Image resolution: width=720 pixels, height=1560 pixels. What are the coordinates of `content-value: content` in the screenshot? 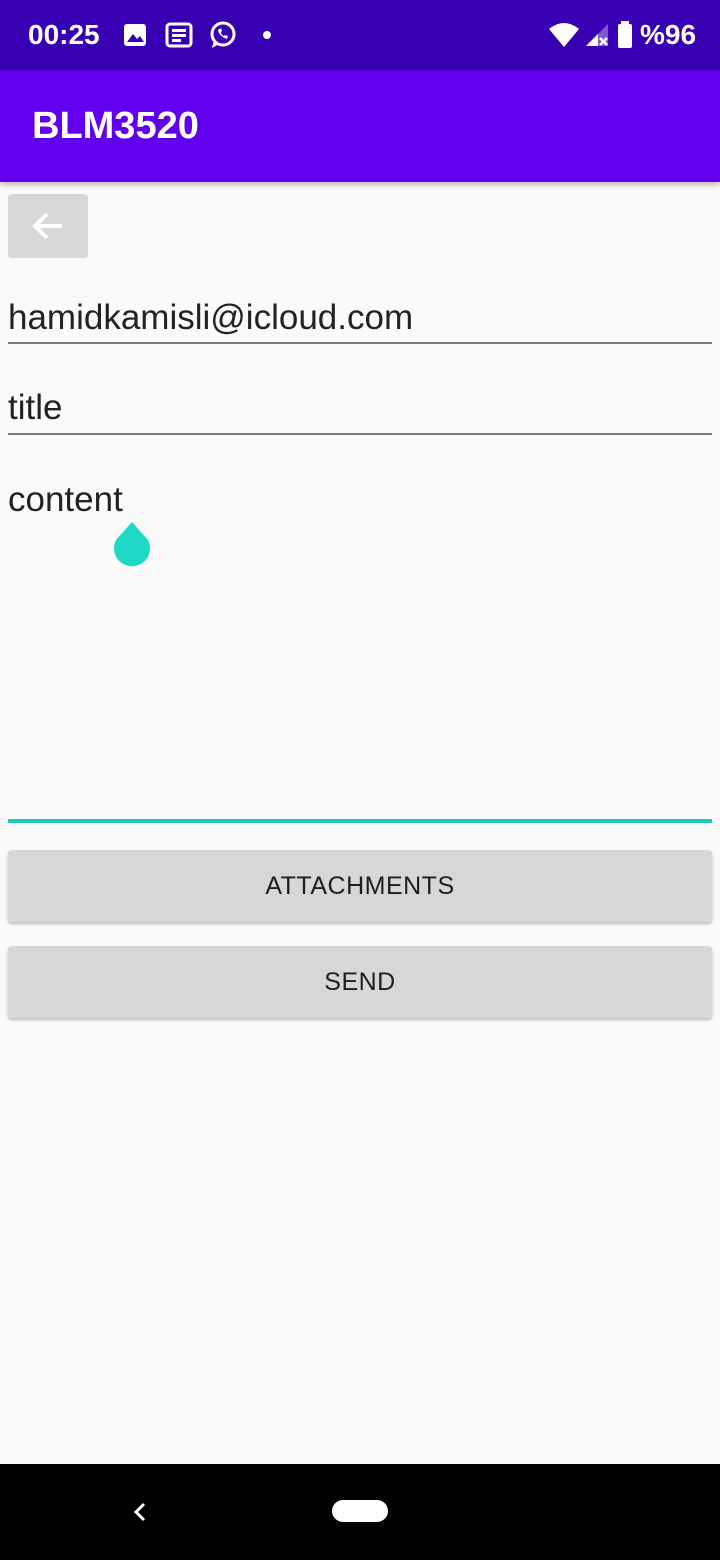 It's located at (65, 499).